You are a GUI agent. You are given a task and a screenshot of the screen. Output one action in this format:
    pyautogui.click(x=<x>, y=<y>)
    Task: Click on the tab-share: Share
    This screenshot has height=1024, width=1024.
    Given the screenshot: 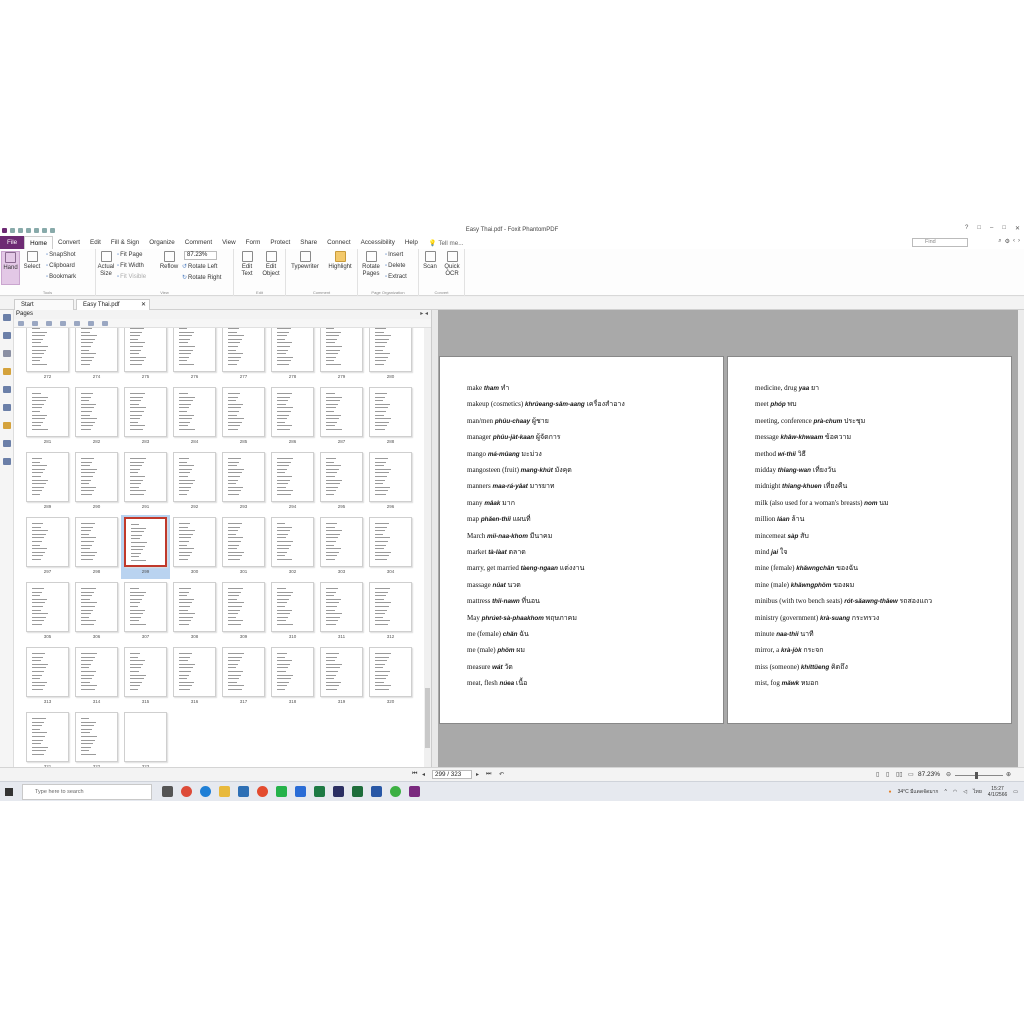 What is the action you would take?
    pyautogui.click(x=308, y=242)
    